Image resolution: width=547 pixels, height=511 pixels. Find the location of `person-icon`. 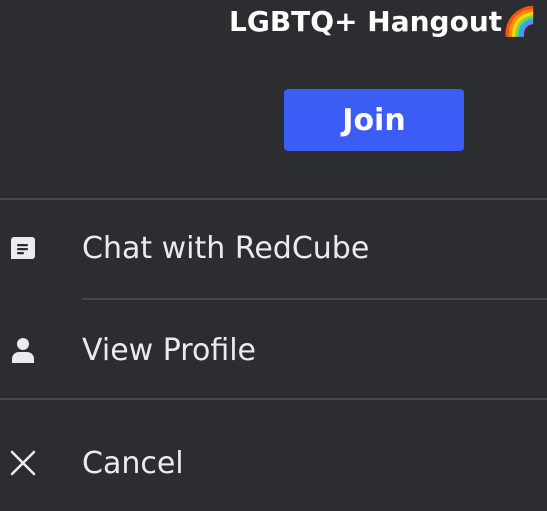

person-icon is located at coordinates (23, 350).